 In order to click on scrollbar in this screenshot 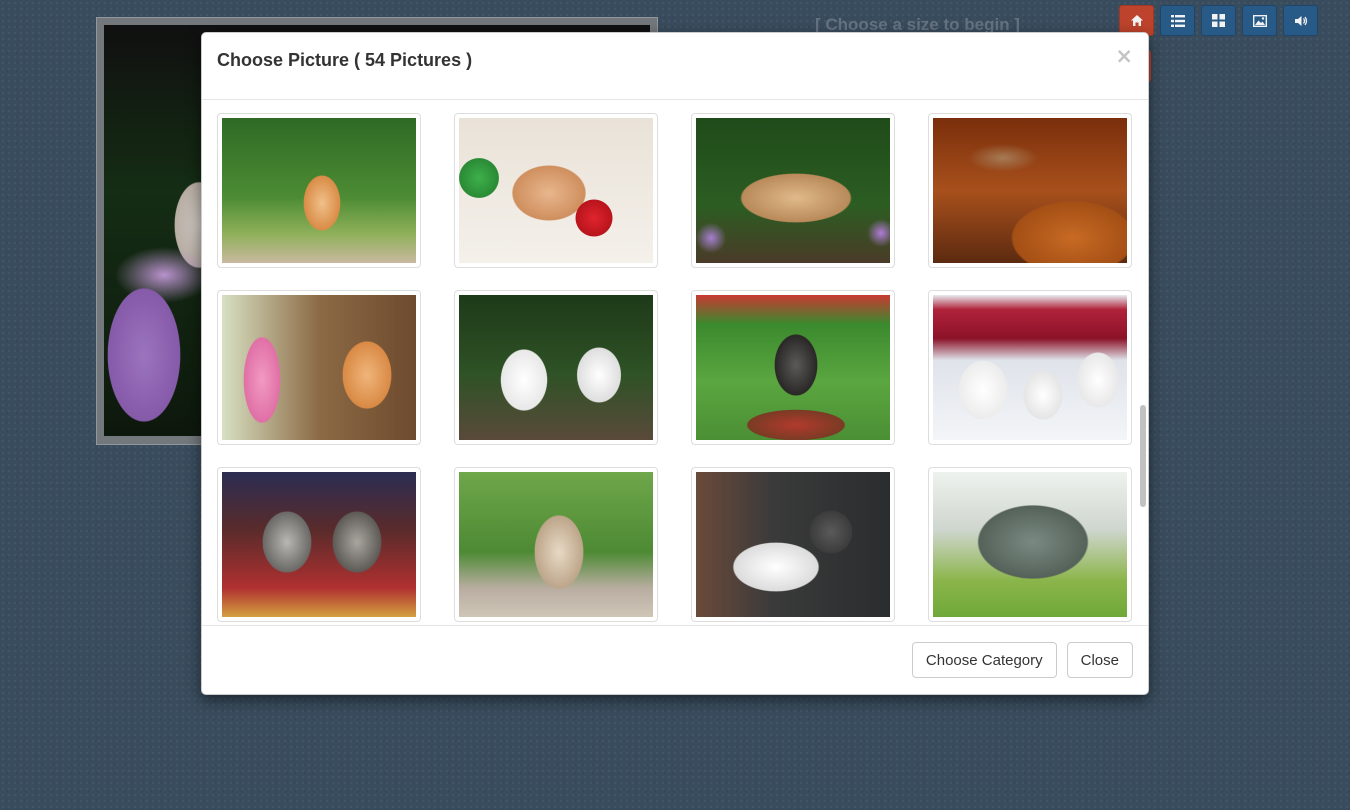, I will do `click(1143, 363)`.